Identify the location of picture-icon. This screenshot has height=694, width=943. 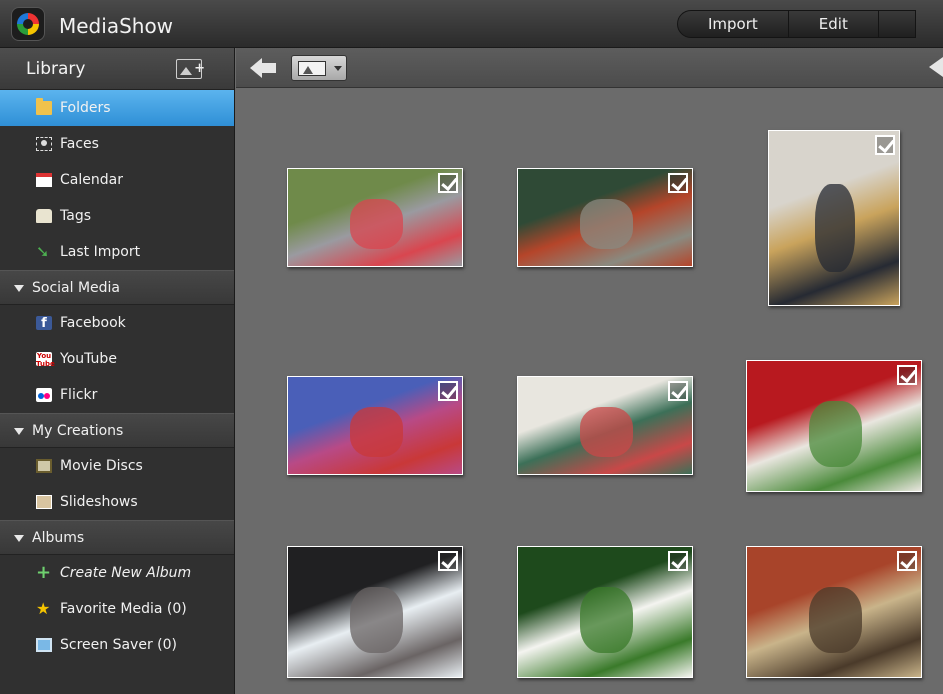
(312, 68).